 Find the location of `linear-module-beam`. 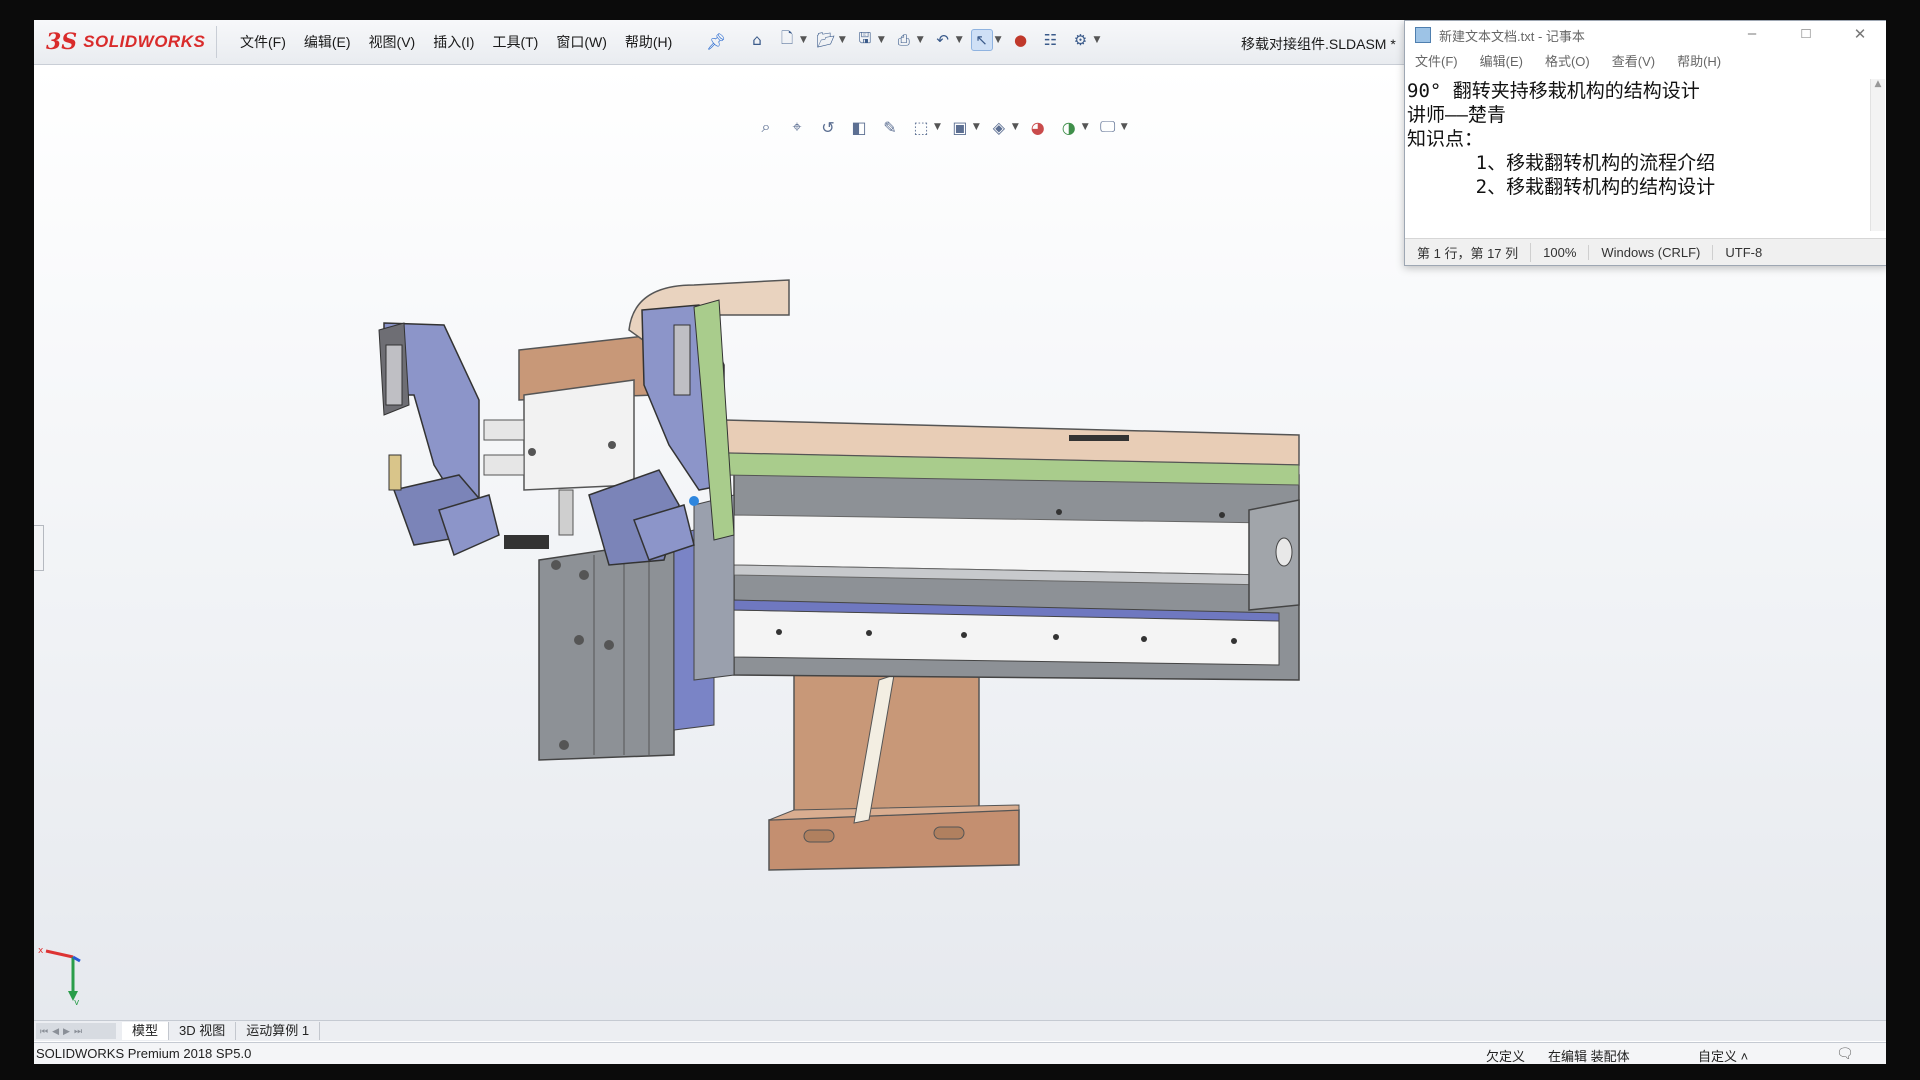

linear-module-beam is located at coordinates (1016, 572).